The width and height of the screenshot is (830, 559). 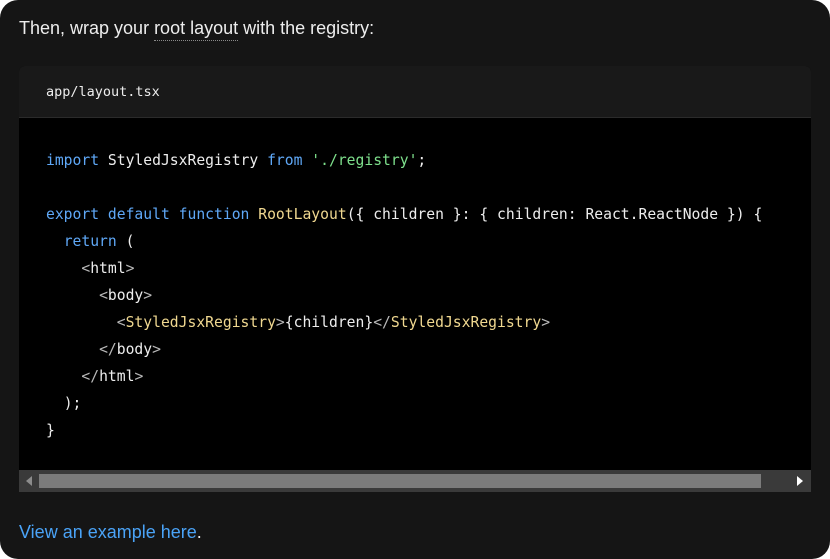 I want to click on view-example-link: View an example here, so click(x=108, y=532).